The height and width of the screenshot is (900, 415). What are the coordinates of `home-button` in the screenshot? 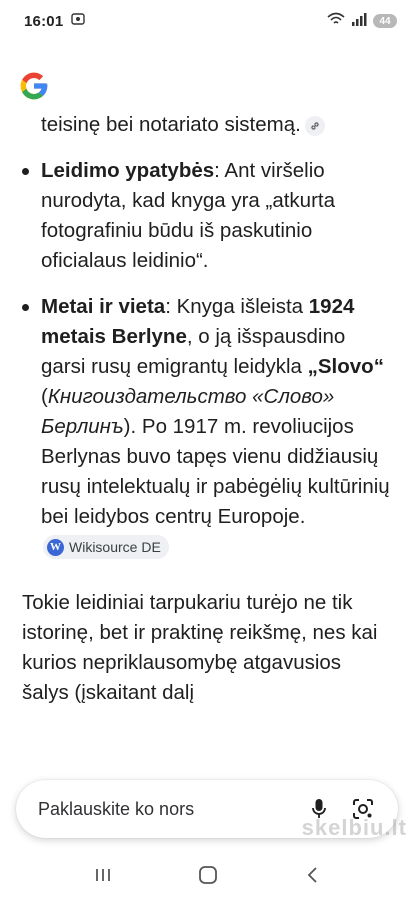 It's located at (208, 875).